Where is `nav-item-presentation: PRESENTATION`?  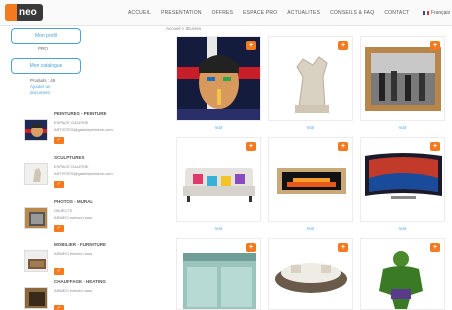 nav-item-presentation: PRESENTATION is located at coordinates (181, 14).